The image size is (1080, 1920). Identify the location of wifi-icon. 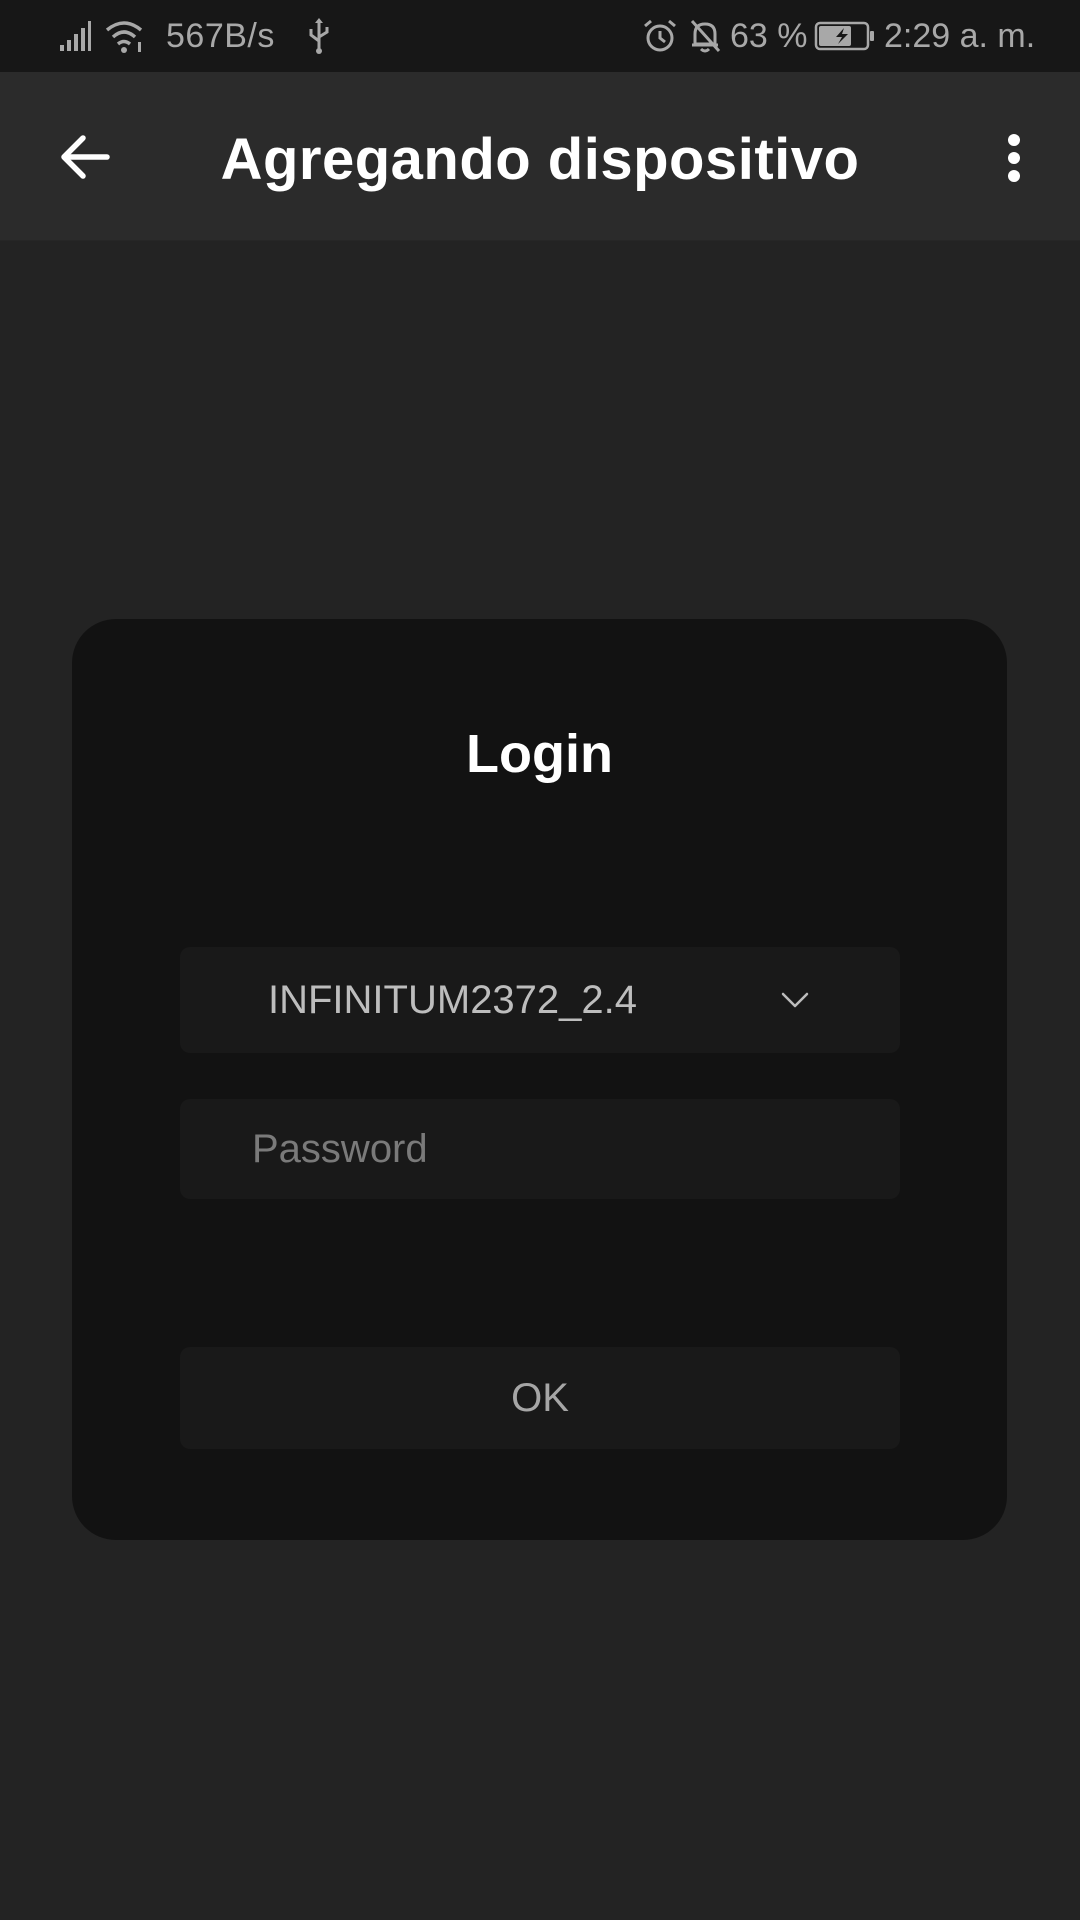
(124, 36).